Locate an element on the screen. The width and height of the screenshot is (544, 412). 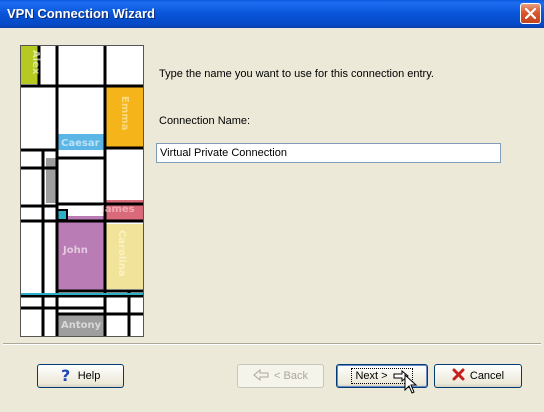
mouse-pointer-icon is located at coordinates (411, 385).